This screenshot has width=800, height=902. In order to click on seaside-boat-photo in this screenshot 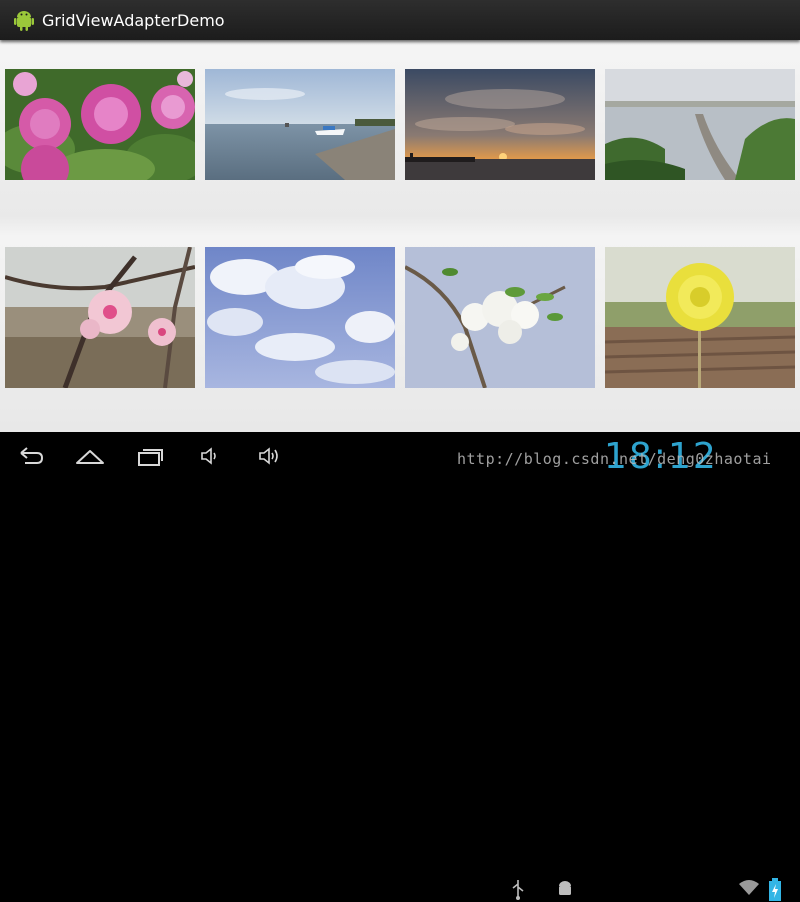, I will do `click(300, 124)`.